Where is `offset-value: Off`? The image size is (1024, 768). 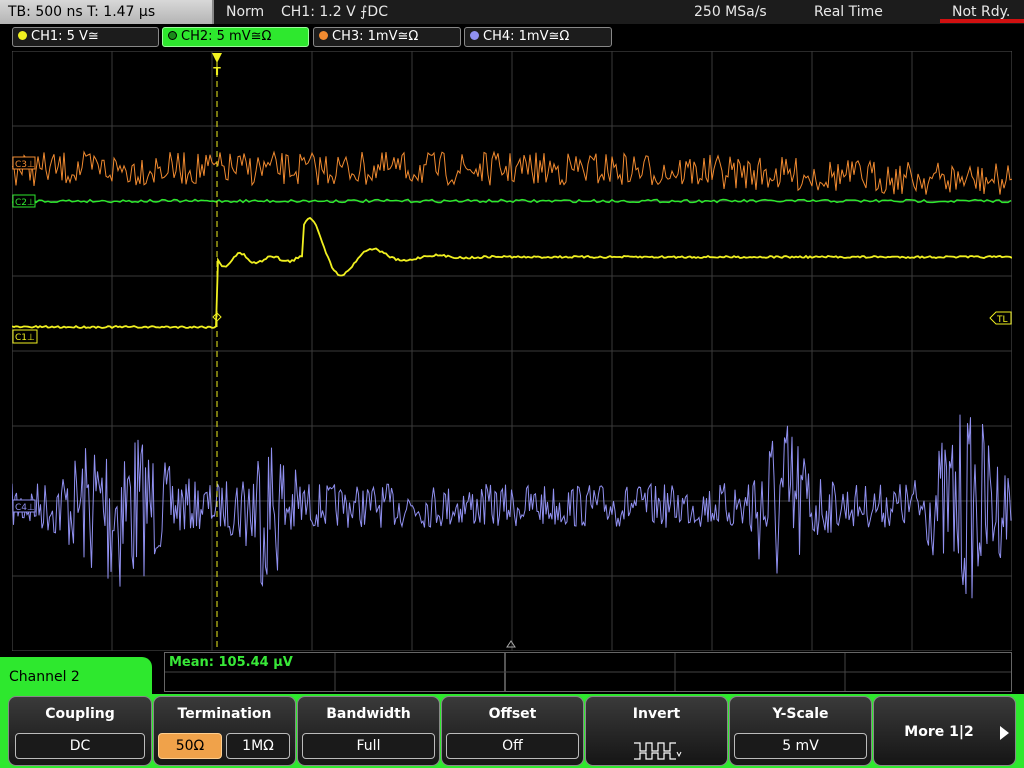
offset-value: Off is located at coordinates (512, 746).